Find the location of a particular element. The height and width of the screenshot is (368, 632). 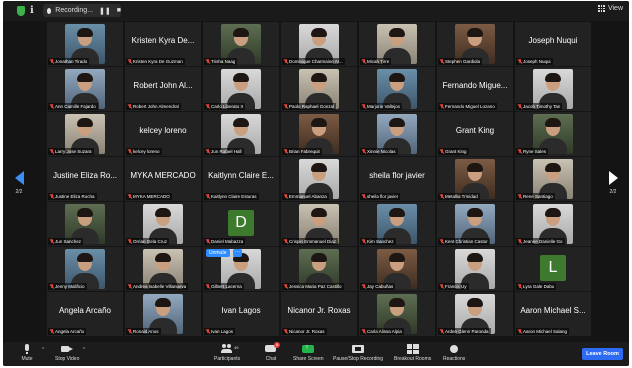

participant-name: Jun Rafael Hall is located at coordinates (226, 151).